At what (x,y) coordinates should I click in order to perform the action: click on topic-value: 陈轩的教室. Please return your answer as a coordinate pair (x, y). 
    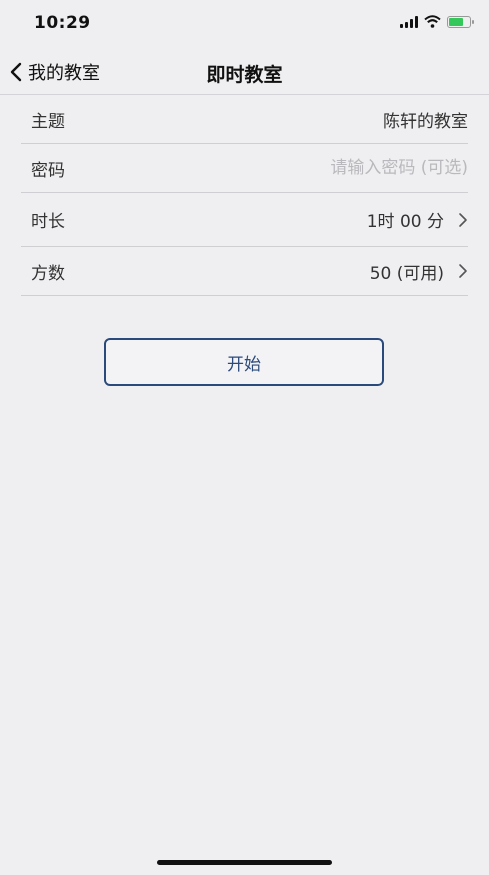
    Looking at the image, I should click on (425, 121).